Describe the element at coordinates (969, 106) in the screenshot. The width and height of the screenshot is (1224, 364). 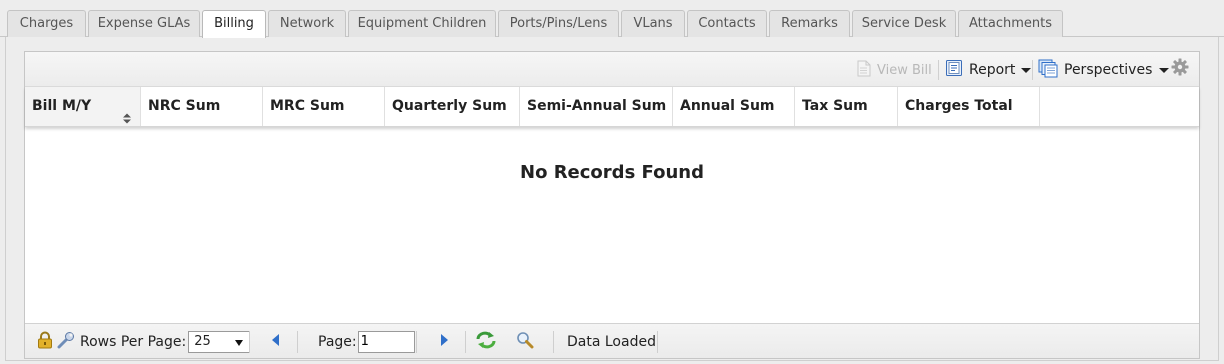
I see `column-header-charges-total: Charges Total` at that location.